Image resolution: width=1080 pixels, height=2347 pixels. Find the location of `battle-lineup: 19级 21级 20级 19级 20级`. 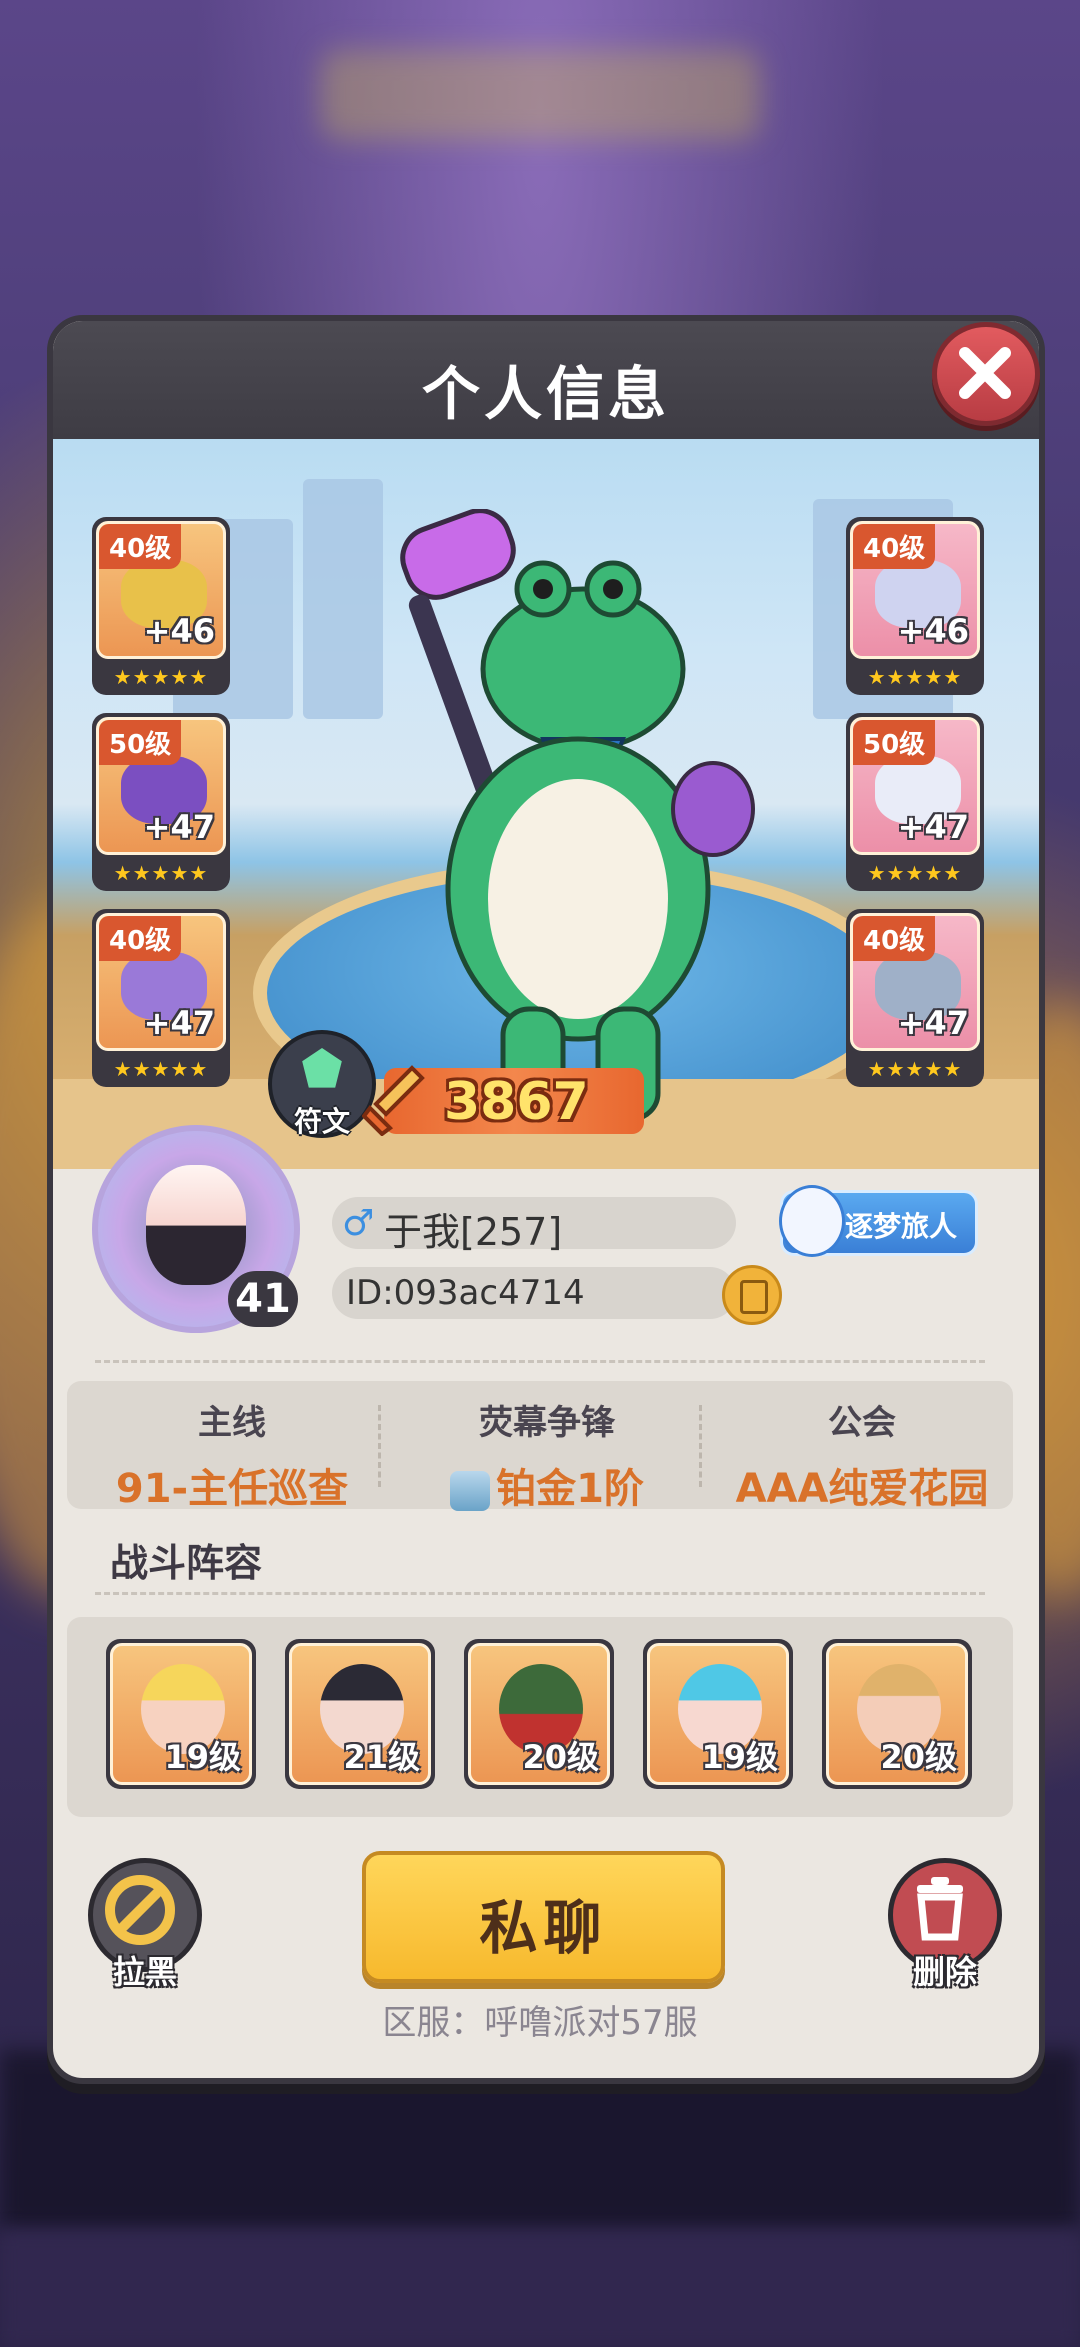

battle-lineup: 19级 21级 20级 19级 20级 is located at coordinates (540, 1717).